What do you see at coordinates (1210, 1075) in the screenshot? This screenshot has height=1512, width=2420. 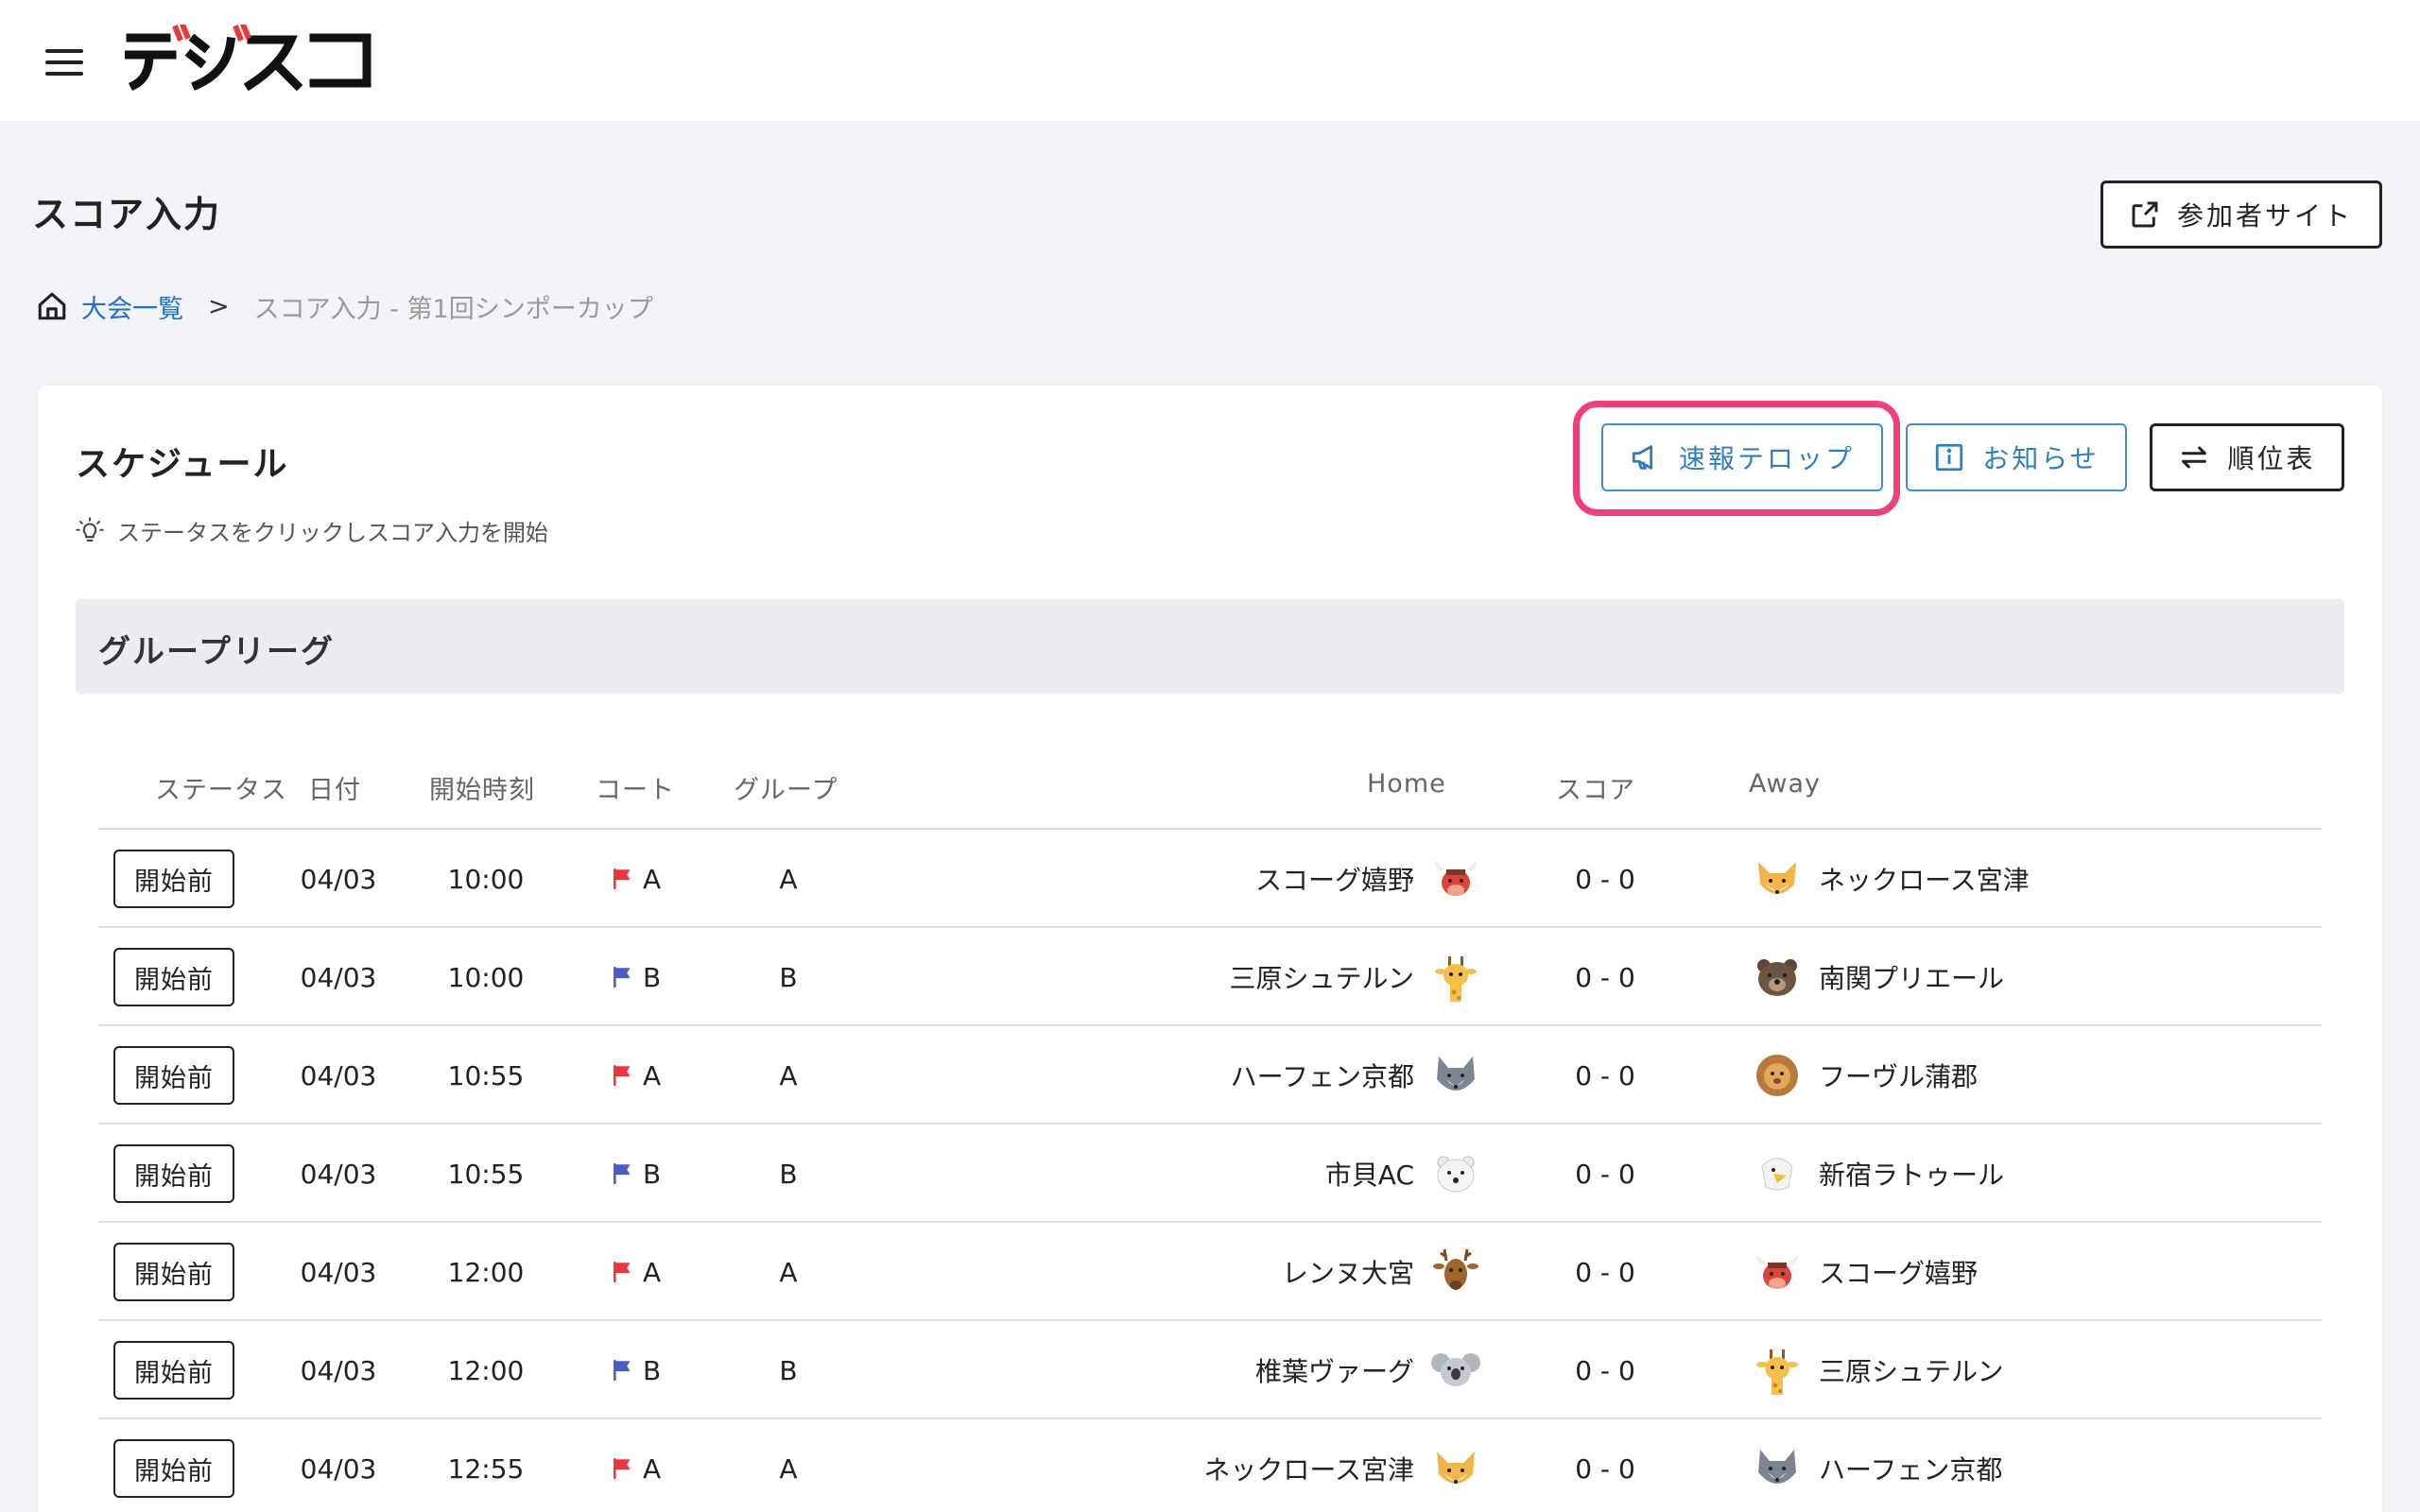 I see `table-row: 開始前 04/03 10:55 A A ハーフェン京都 0 - 0 フーヴル蒲郡` at bounding box center [1210, 1075].